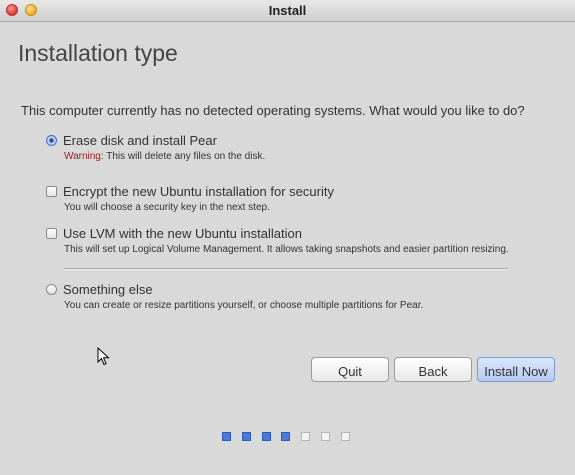 The width and height of the screenshot is (575, 475). Describe the element at coordinates (182, 233) in the screenshot. I see `lvm-label: Use LVM with the new Ubuntu installation` at that location.